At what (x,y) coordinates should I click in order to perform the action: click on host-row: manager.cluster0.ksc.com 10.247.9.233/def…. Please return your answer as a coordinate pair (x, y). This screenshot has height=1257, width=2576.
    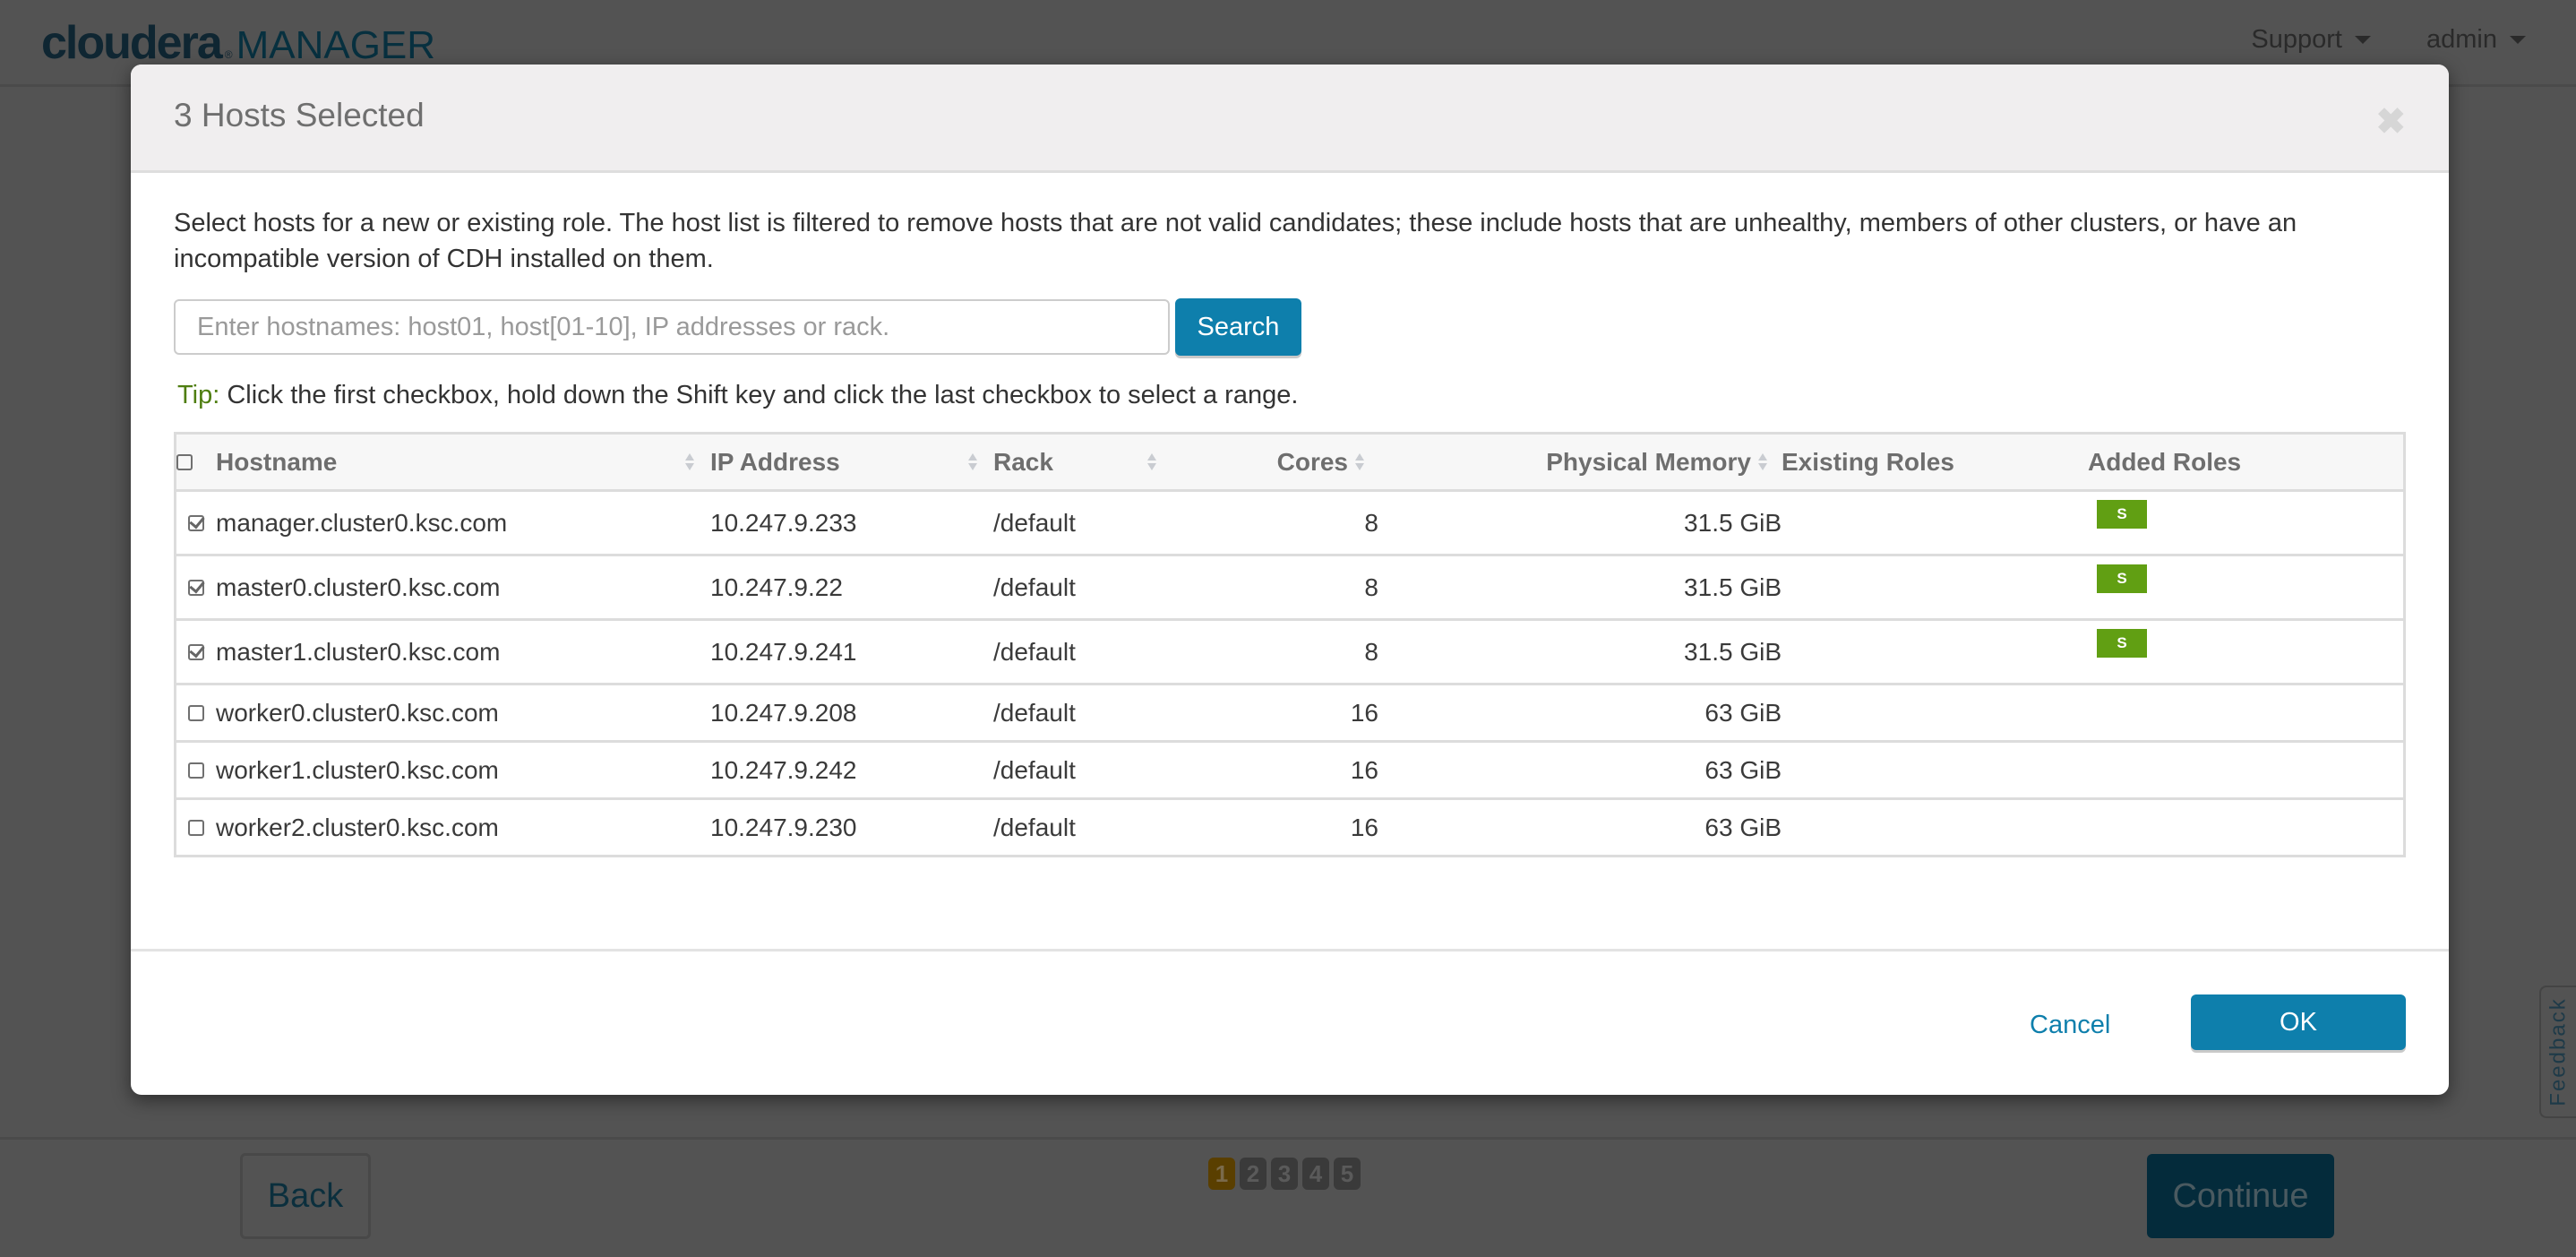
    Looking at the image, I should click on (1290, 523).